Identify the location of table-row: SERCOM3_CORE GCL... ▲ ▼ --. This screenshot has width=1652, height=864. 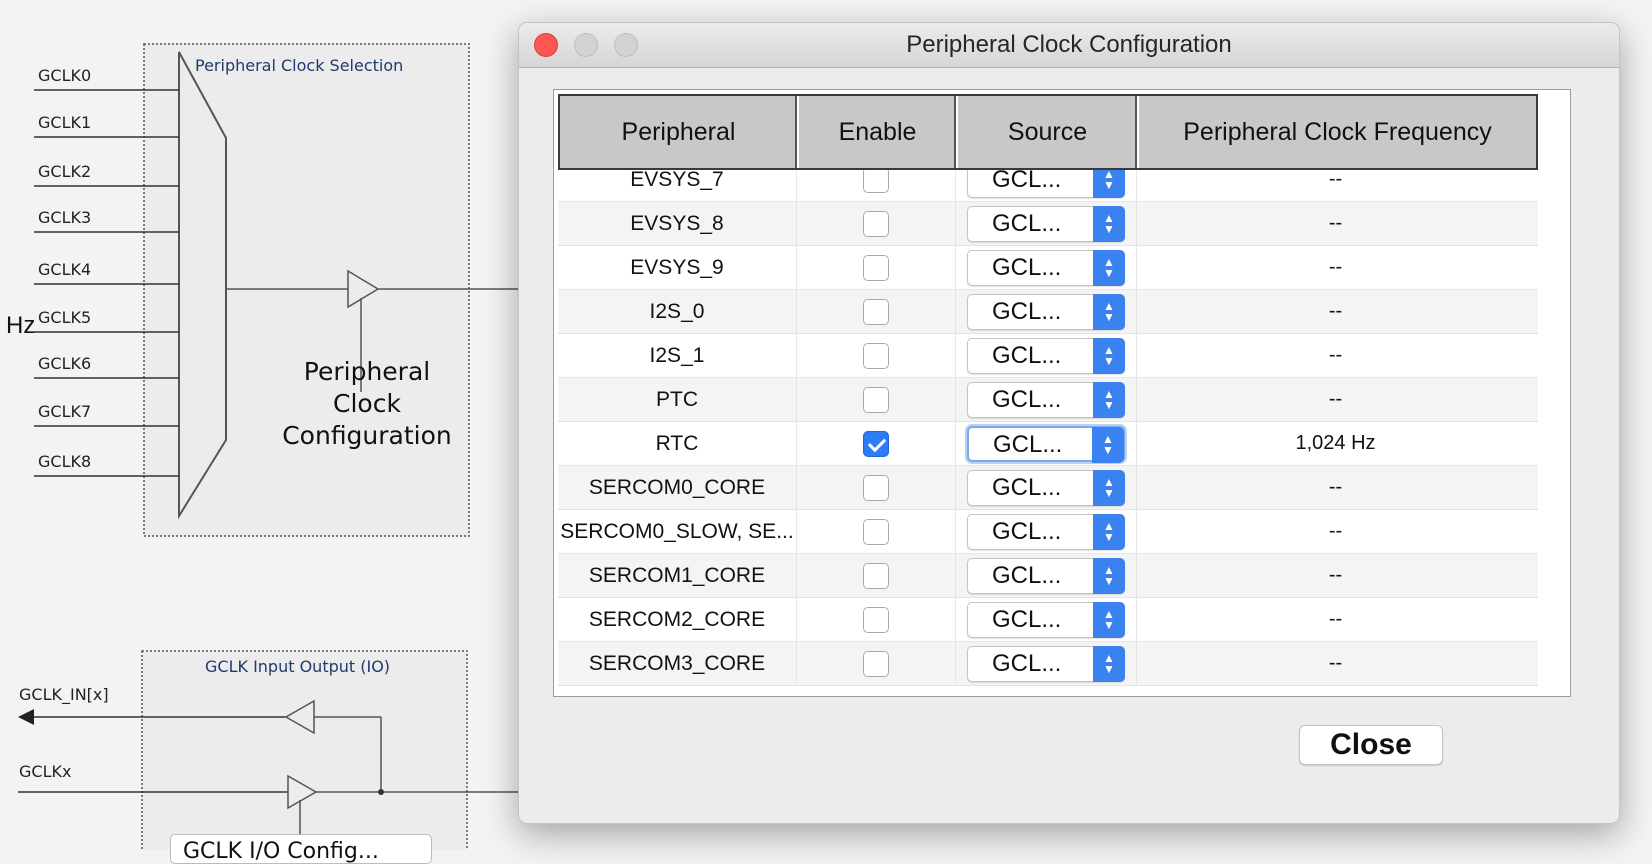
(1048, 664).